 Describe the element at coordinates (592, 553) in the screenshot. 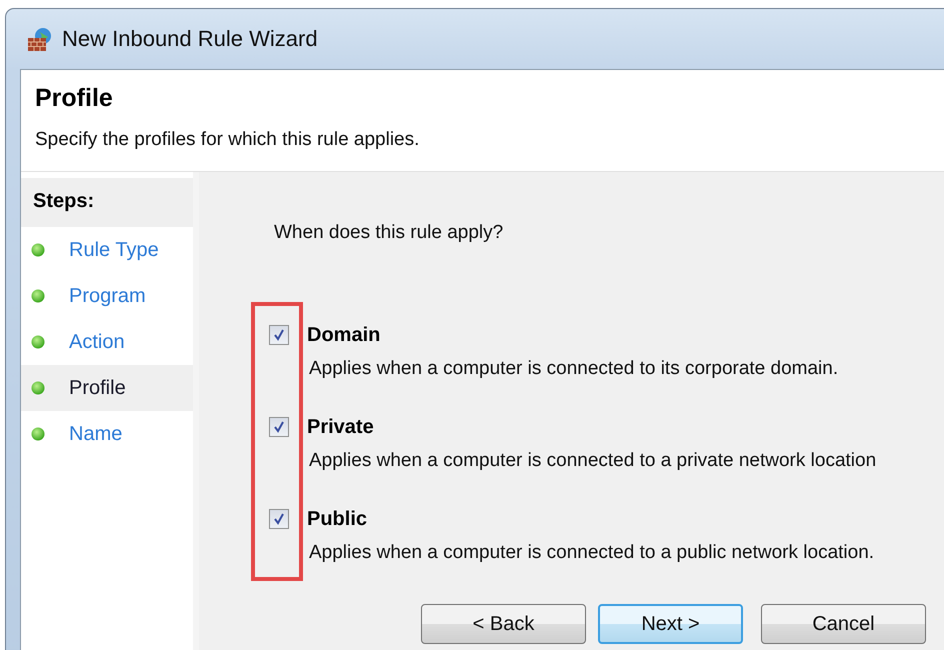

I see `option-description: Applies when a computer is connected to a public network location.` at that location.